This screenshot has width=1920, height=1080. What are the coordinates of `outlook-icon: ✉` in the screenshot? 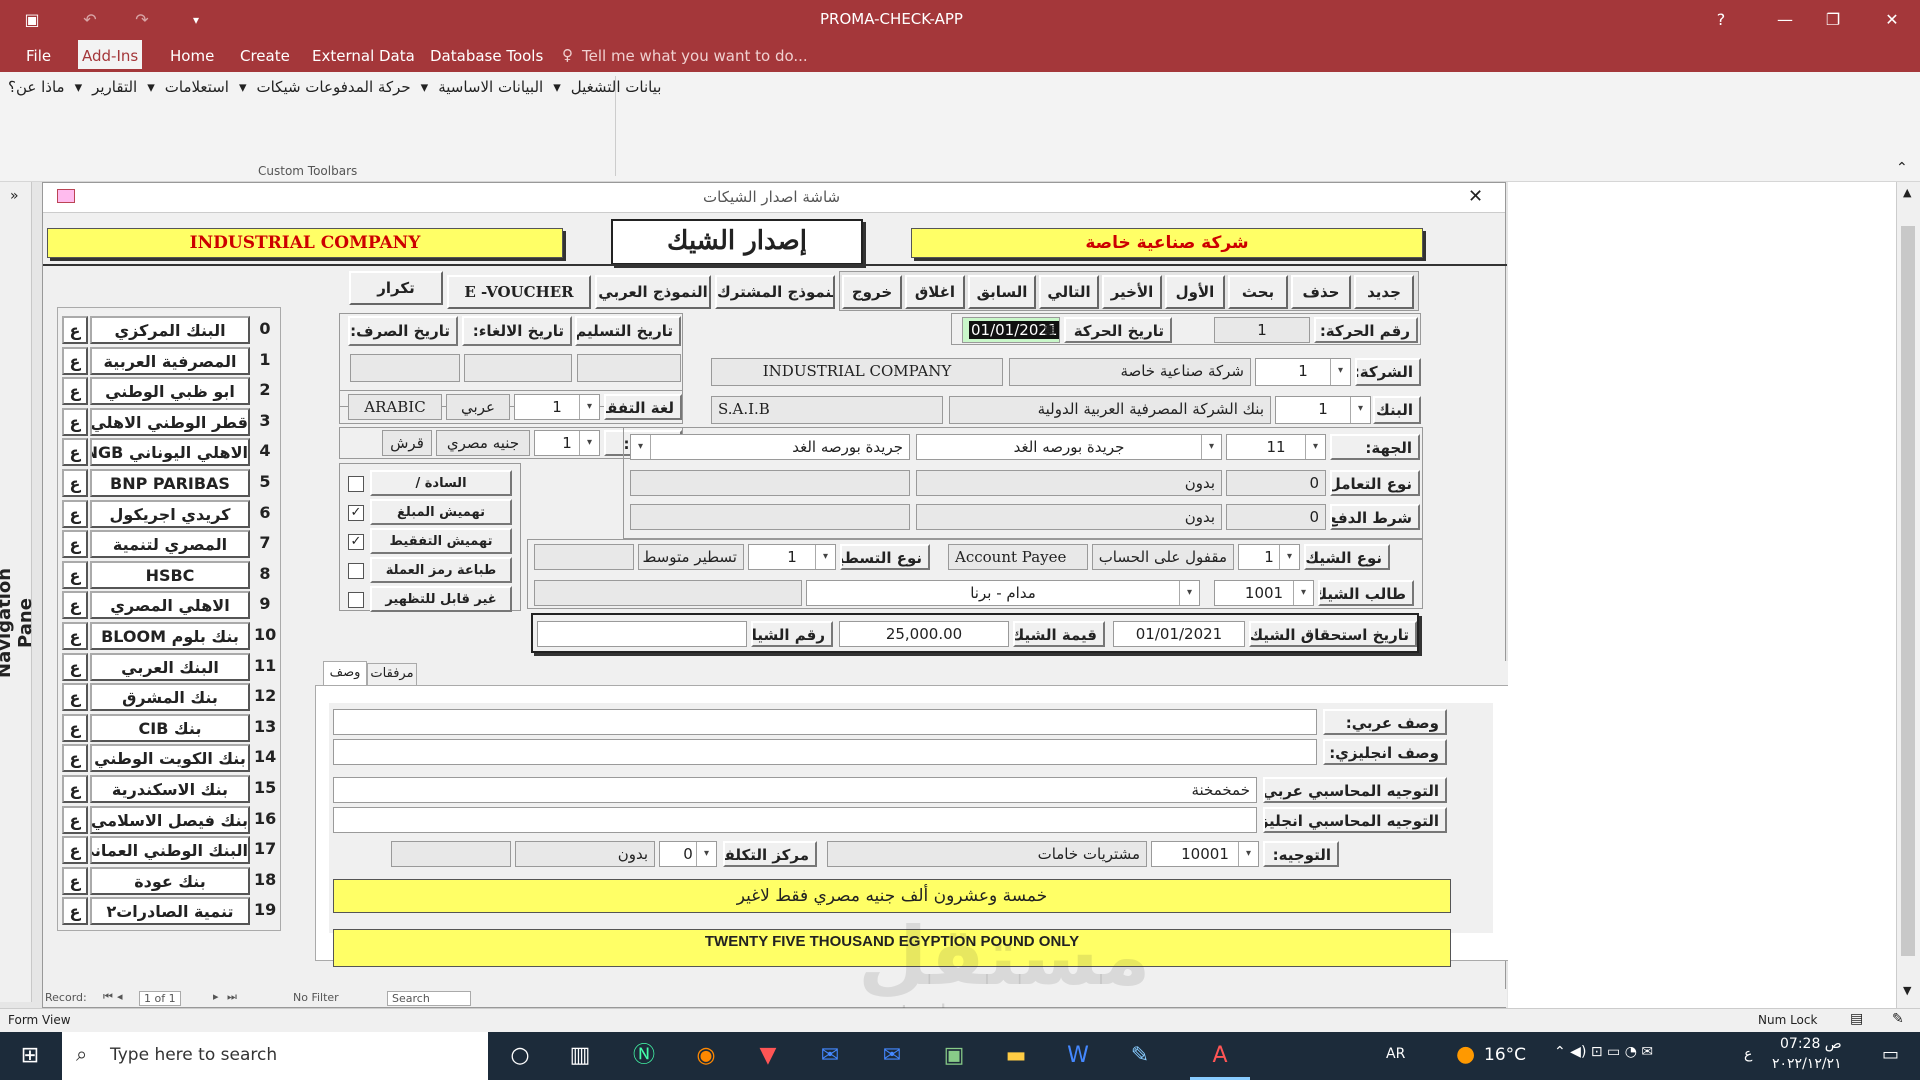 It's located at (892, 1056).